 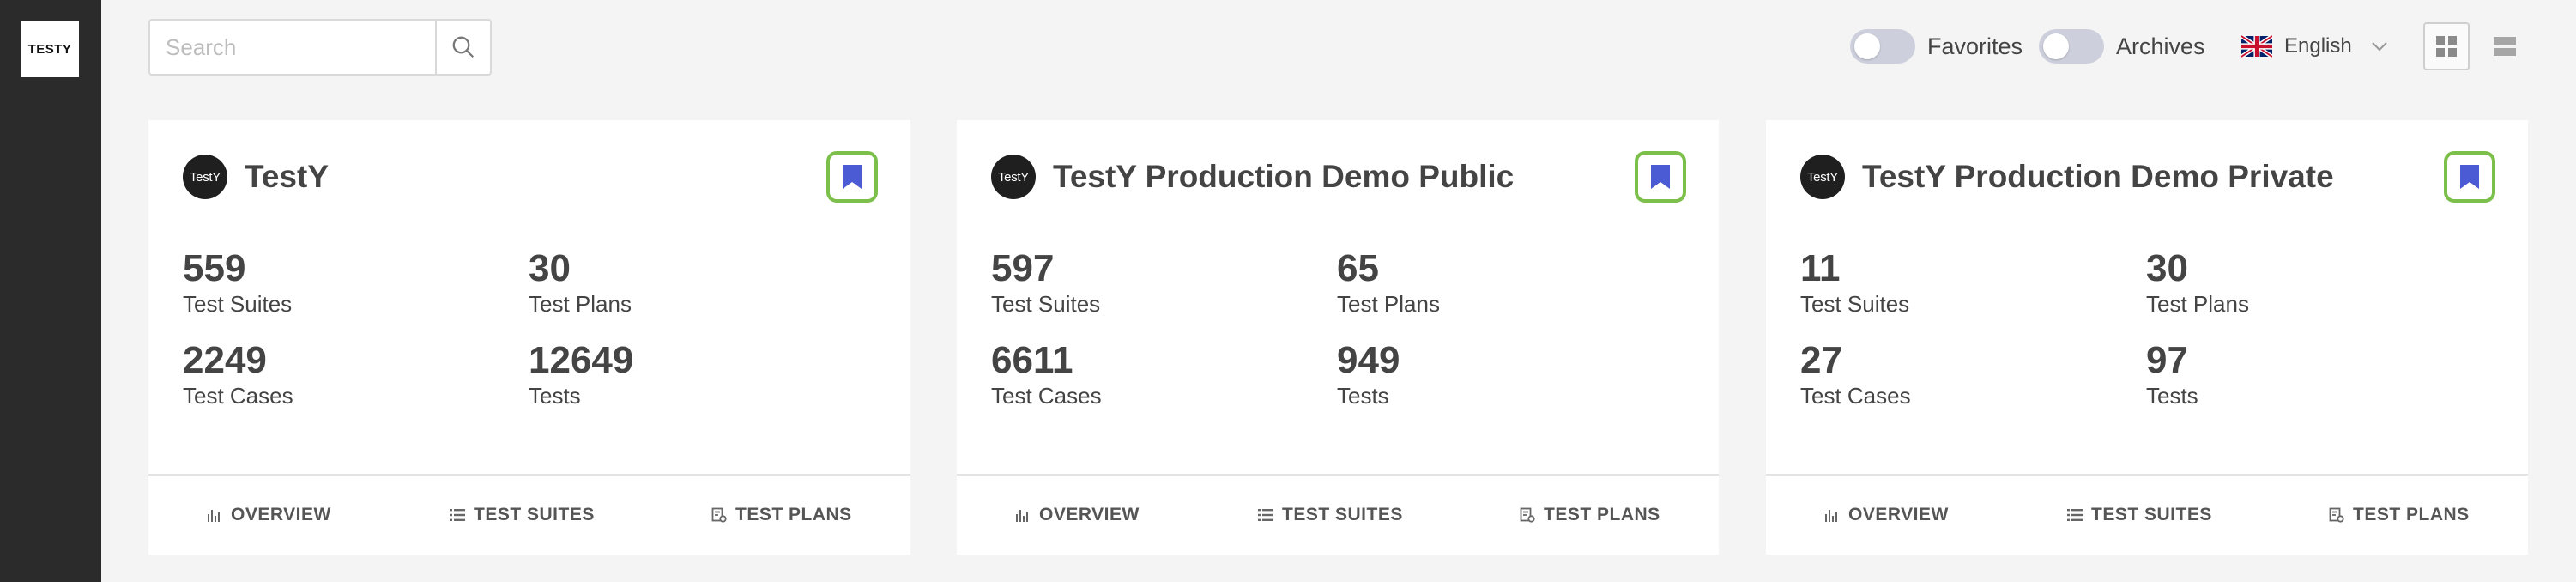 What do you see at coordinates (1283, 177) in the screenshot?
I see `project-title: TestY Production Demo Public` at bounding box center [1283, 177].